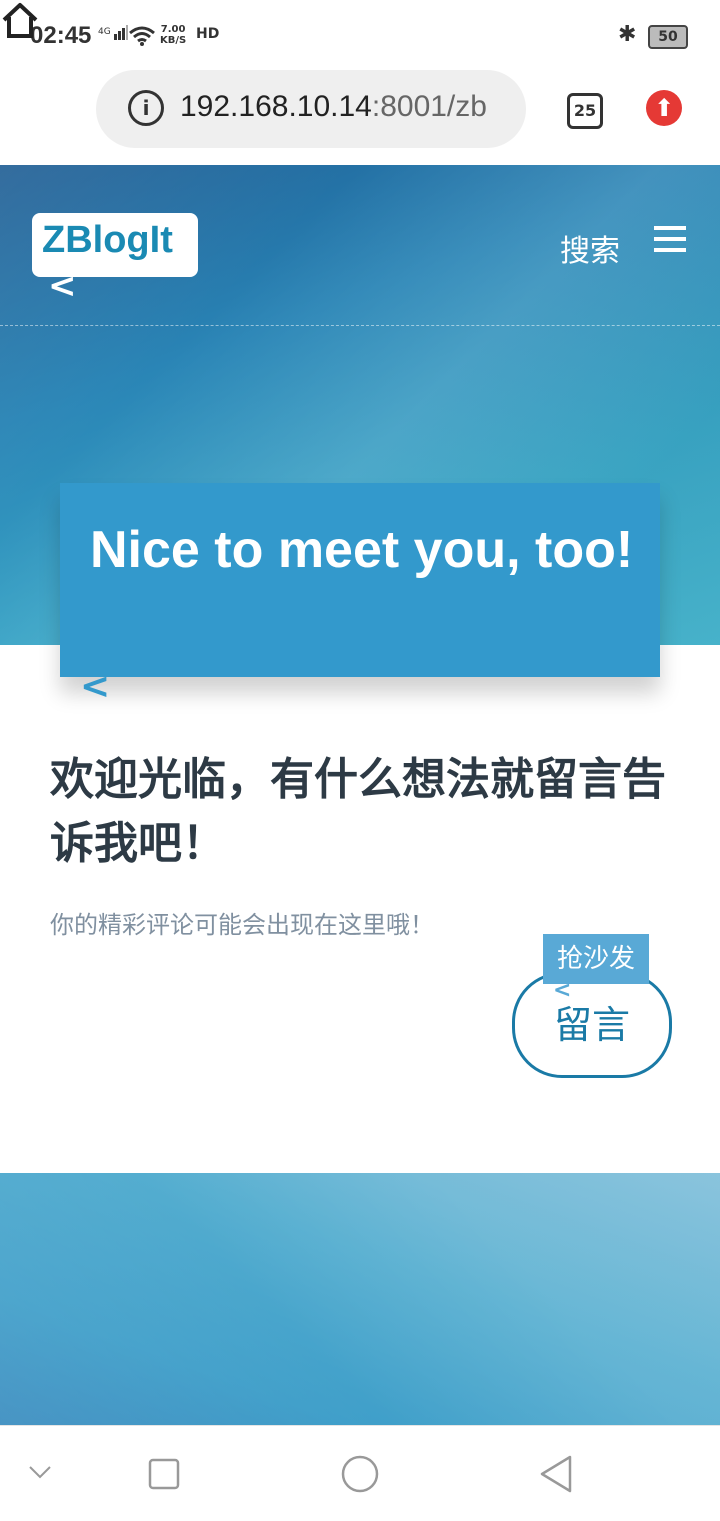  Describe the element at coordinates (590, 248) in the screenshot. I see `search-link: 搜索` at that location.